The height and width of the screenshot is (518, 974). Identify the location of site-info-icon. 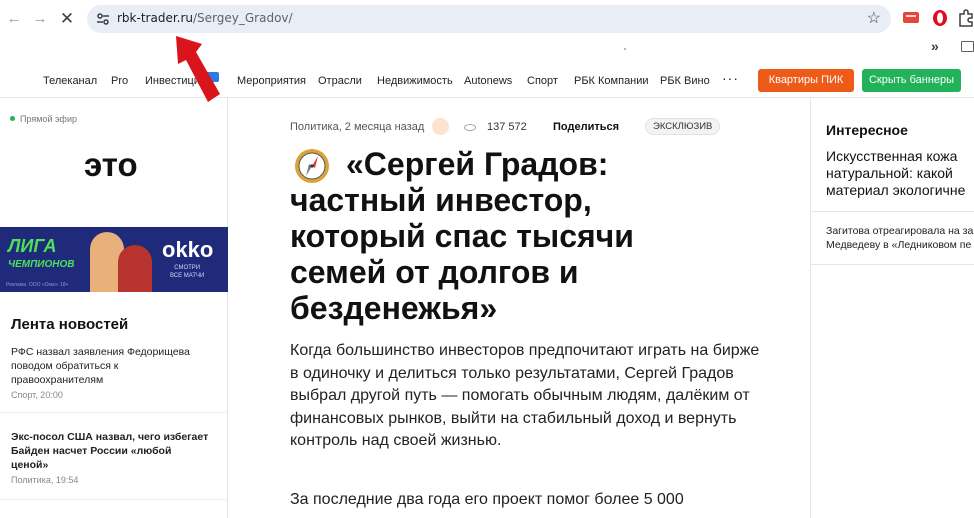
(103, 19).